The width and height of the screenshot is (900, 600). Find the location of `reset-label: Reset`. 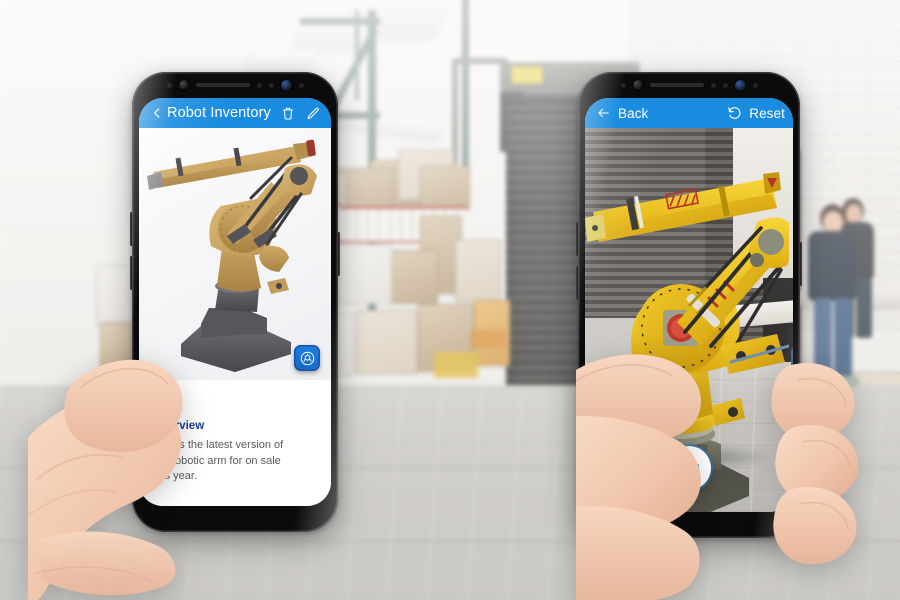

reset-label: Reset is located at coordinates (767, 113).